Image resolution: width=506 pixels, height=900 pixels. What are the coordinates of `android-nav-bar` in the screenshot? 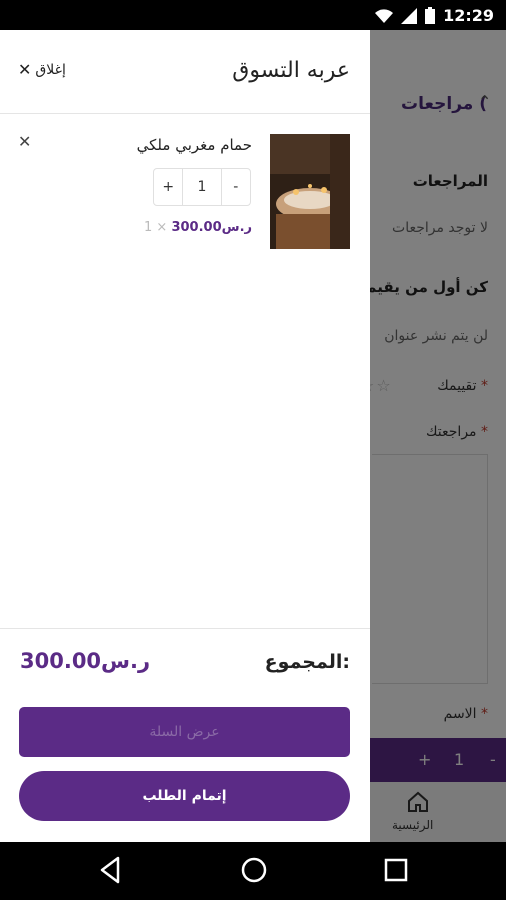 It's located at (253, 871).